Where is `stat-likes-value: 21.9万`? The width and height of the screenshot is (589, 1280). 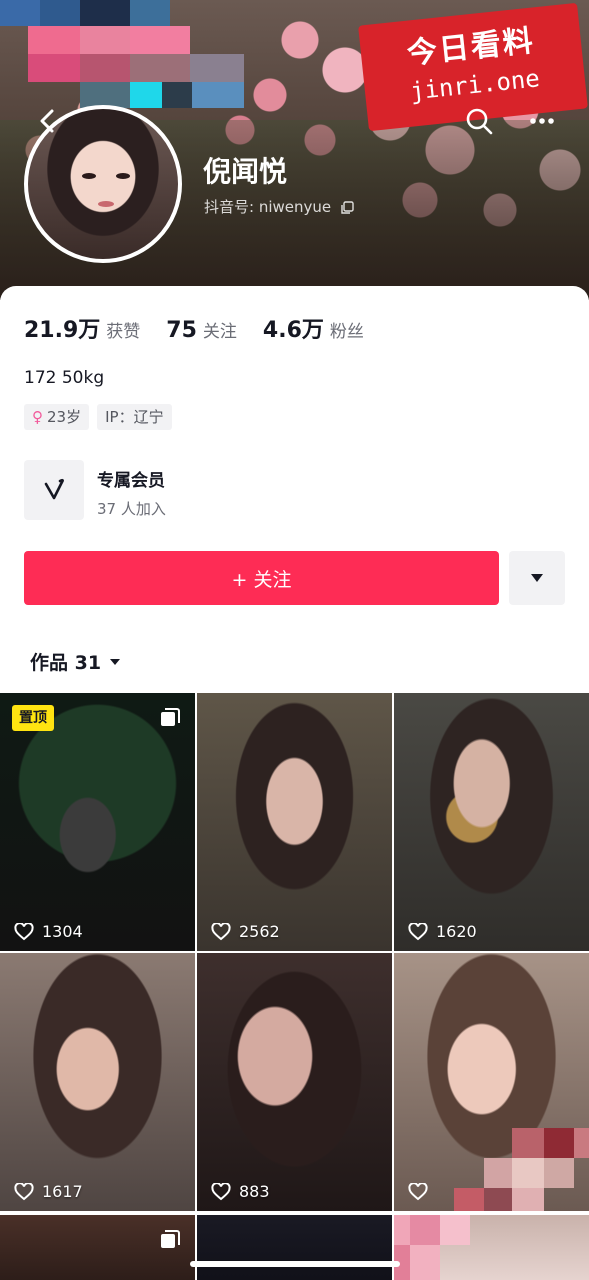
stat-likes-value: 21.9万 is located at coordinates (62, 330).